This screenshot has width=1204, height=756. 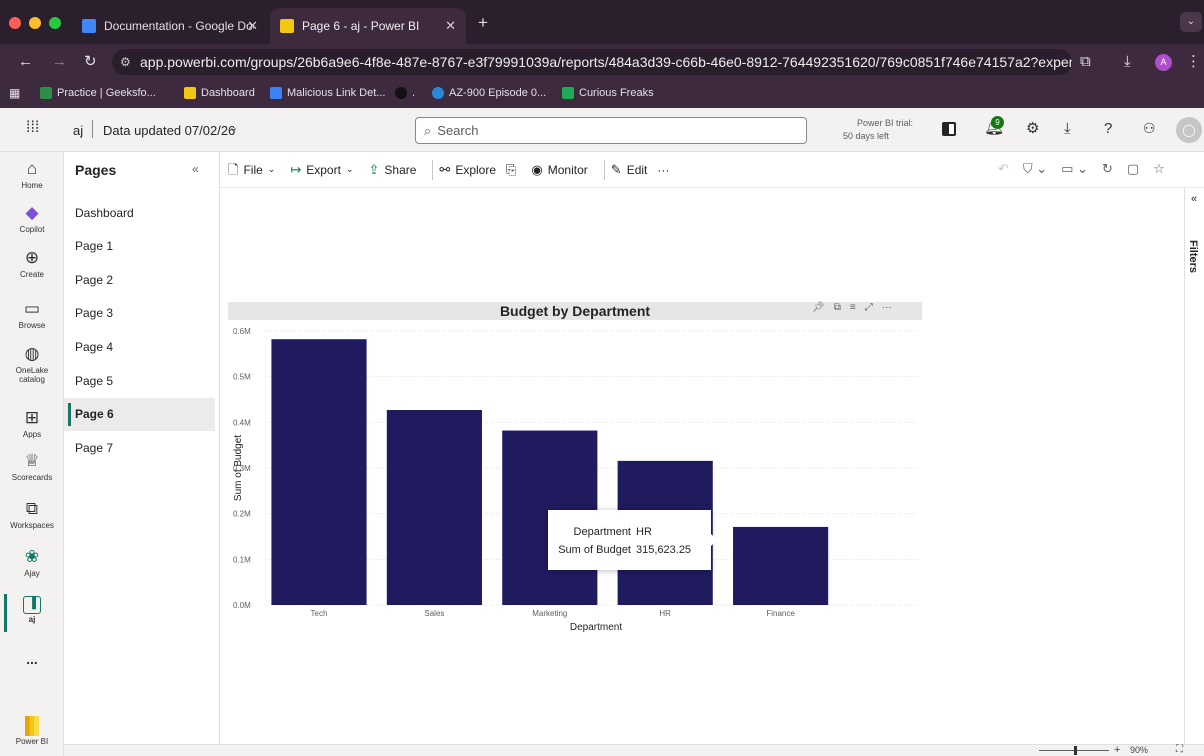 I want to click on edit-button: ✎ Edit, so click(x=629, y=170).